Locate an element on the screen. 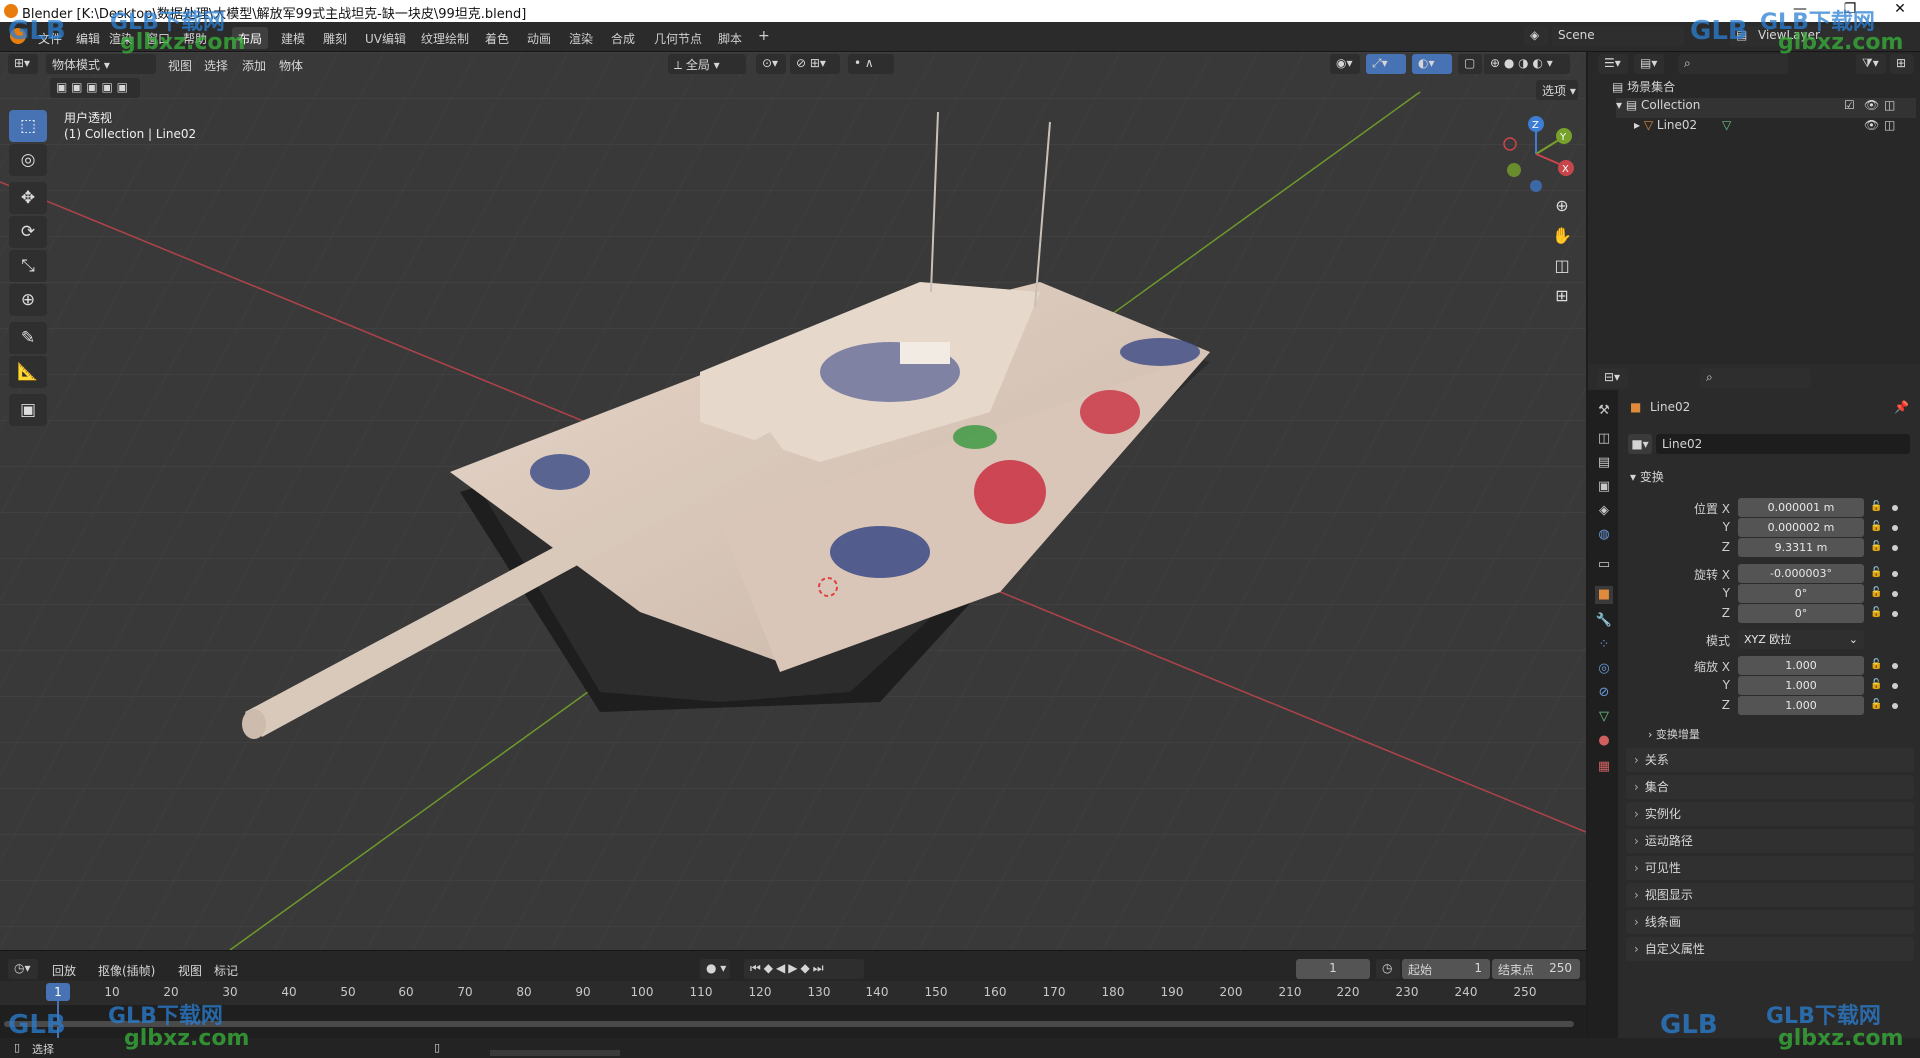 This screenshot has height=1058, width=1920. transform-tool-icon: ⊕ is located at coordinates (28, 300).